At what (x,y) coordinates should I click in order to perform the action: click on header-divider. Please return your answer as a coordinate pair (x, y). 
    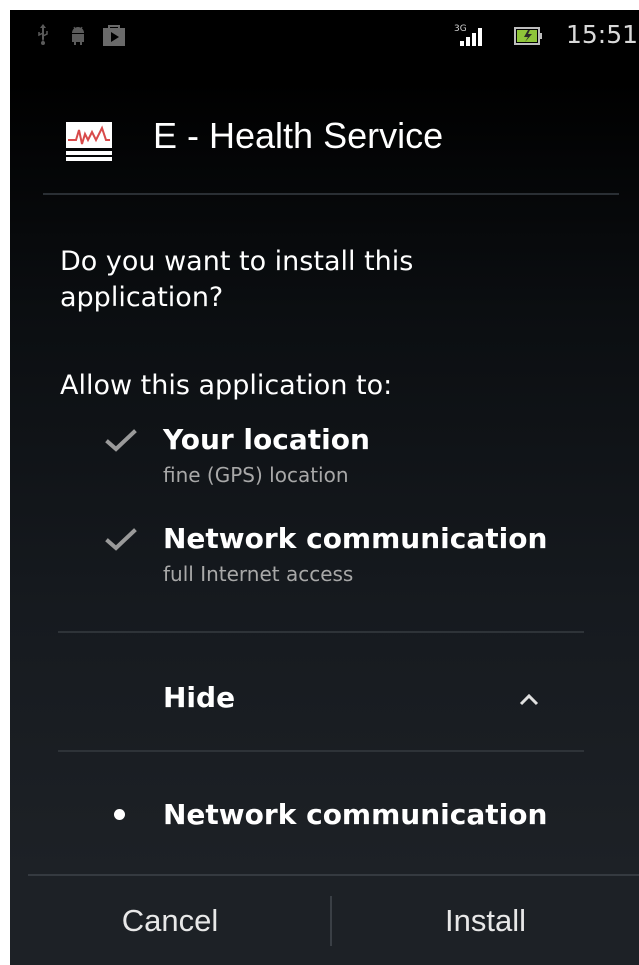
    Looking at the image, I should click on (331, 194).